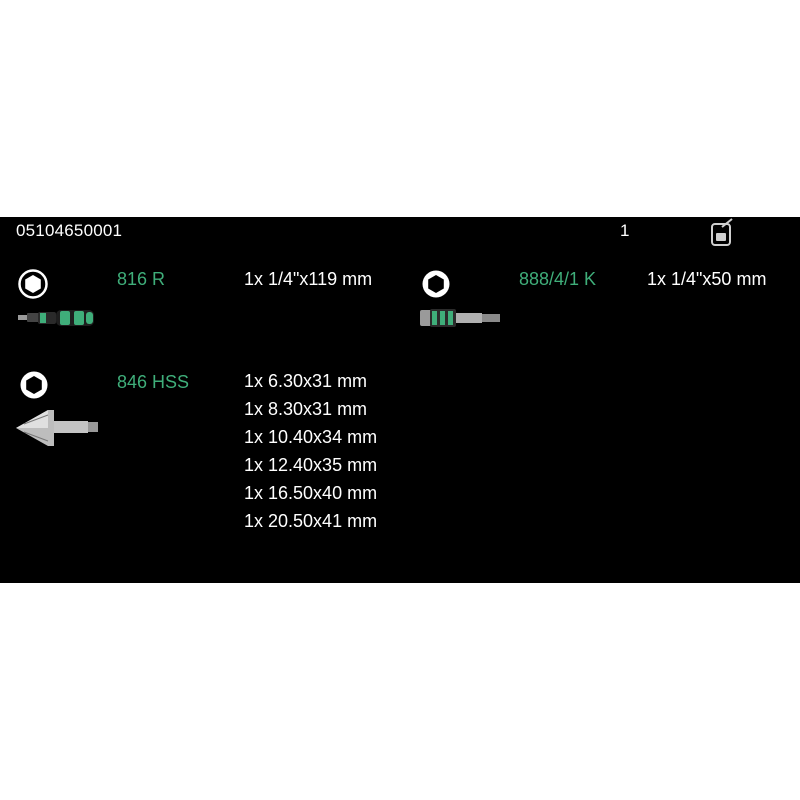  What do you see at coordinates (311, 437) in the screenshot?
I see `spec-line: 1x 10.40x34 mm` at bounding box center [311, 437].